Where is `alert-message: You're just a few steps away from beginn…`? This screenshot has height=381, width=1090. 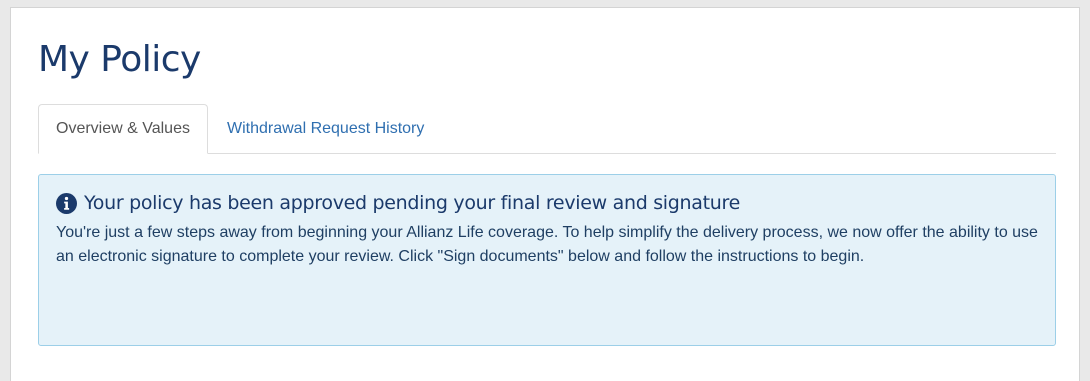
alert-message: You're just a few steps away from beginn… is located at coordinates (547, 244).